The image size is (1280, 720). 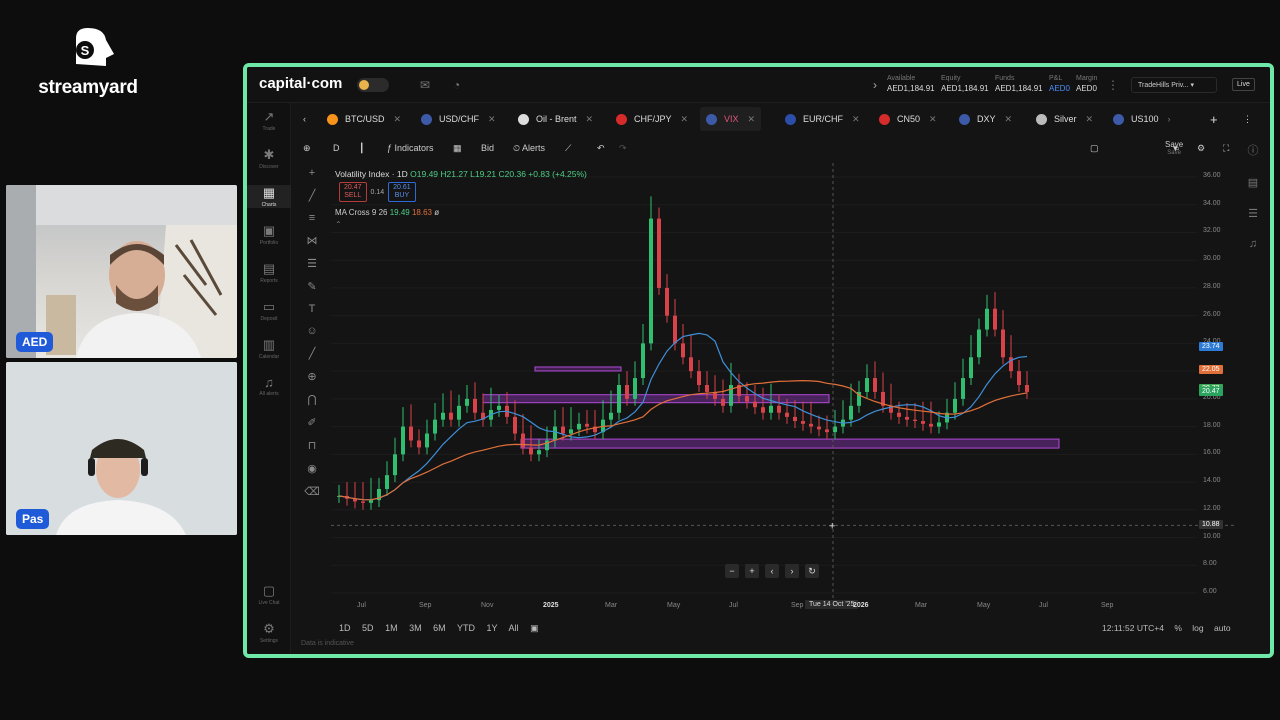 I want to click on scroll-right-button: ›, so click(x=792, y=571).